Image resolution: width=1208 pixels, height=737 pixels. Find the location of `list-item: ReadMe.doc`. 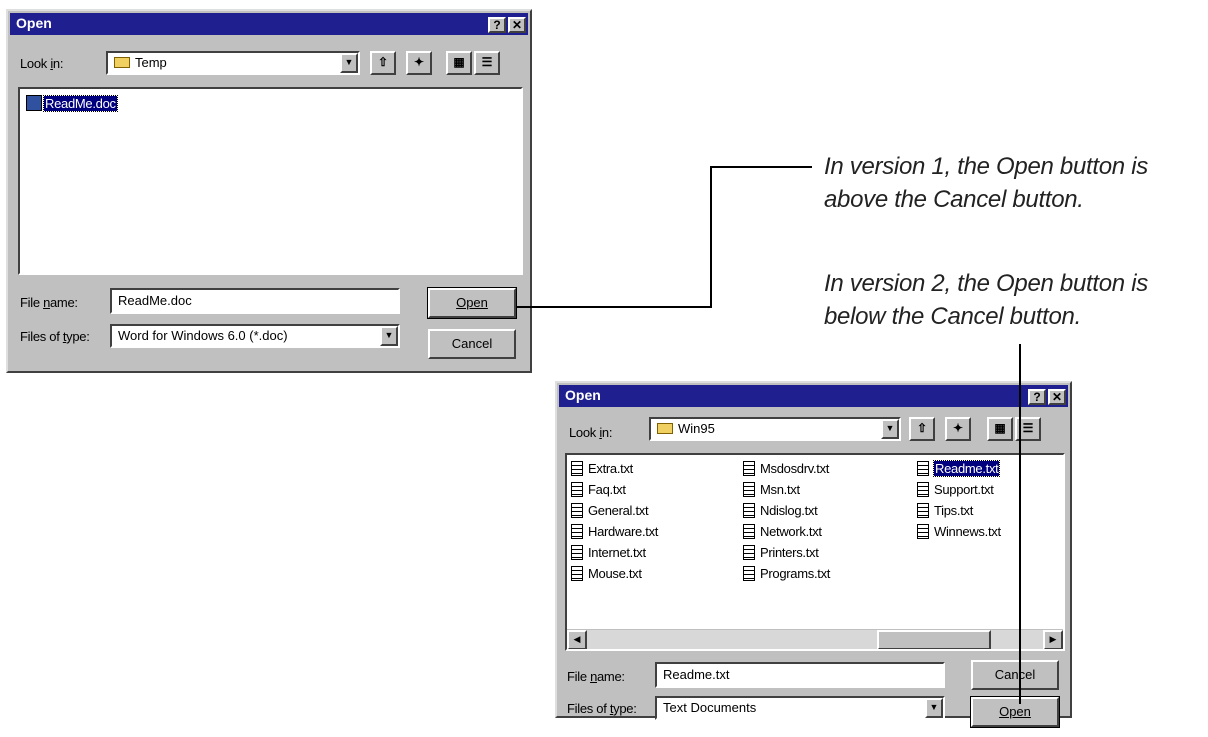

list-item: ReadMe.doc is located at coordinates (72, 103).